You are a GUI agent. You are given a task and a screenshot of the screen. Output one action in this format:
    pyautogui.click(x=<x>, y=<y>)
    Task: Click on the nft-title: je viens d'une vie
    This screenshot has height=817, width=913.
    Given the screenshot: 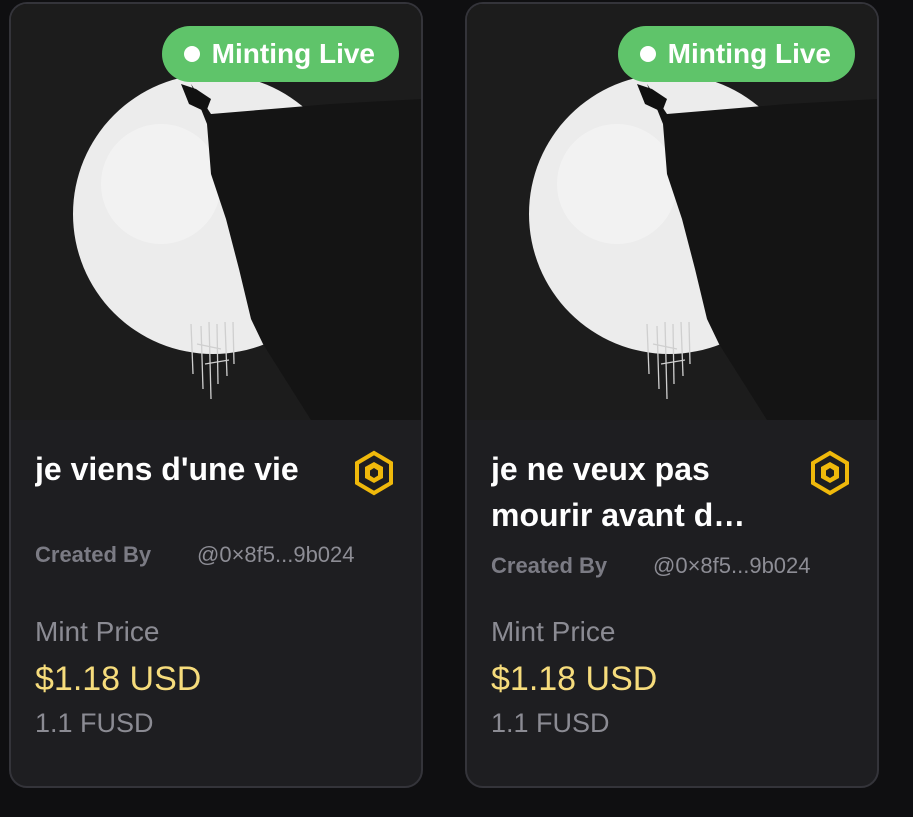 What is the action you would take?
    pyautogui.click(x=185, y=469)
    